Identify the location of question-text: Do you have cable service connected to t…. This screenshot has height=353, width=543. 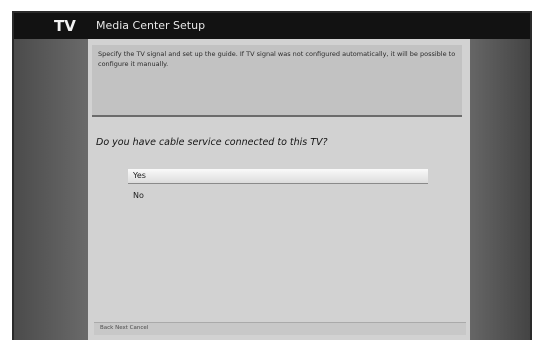
(212, 142).